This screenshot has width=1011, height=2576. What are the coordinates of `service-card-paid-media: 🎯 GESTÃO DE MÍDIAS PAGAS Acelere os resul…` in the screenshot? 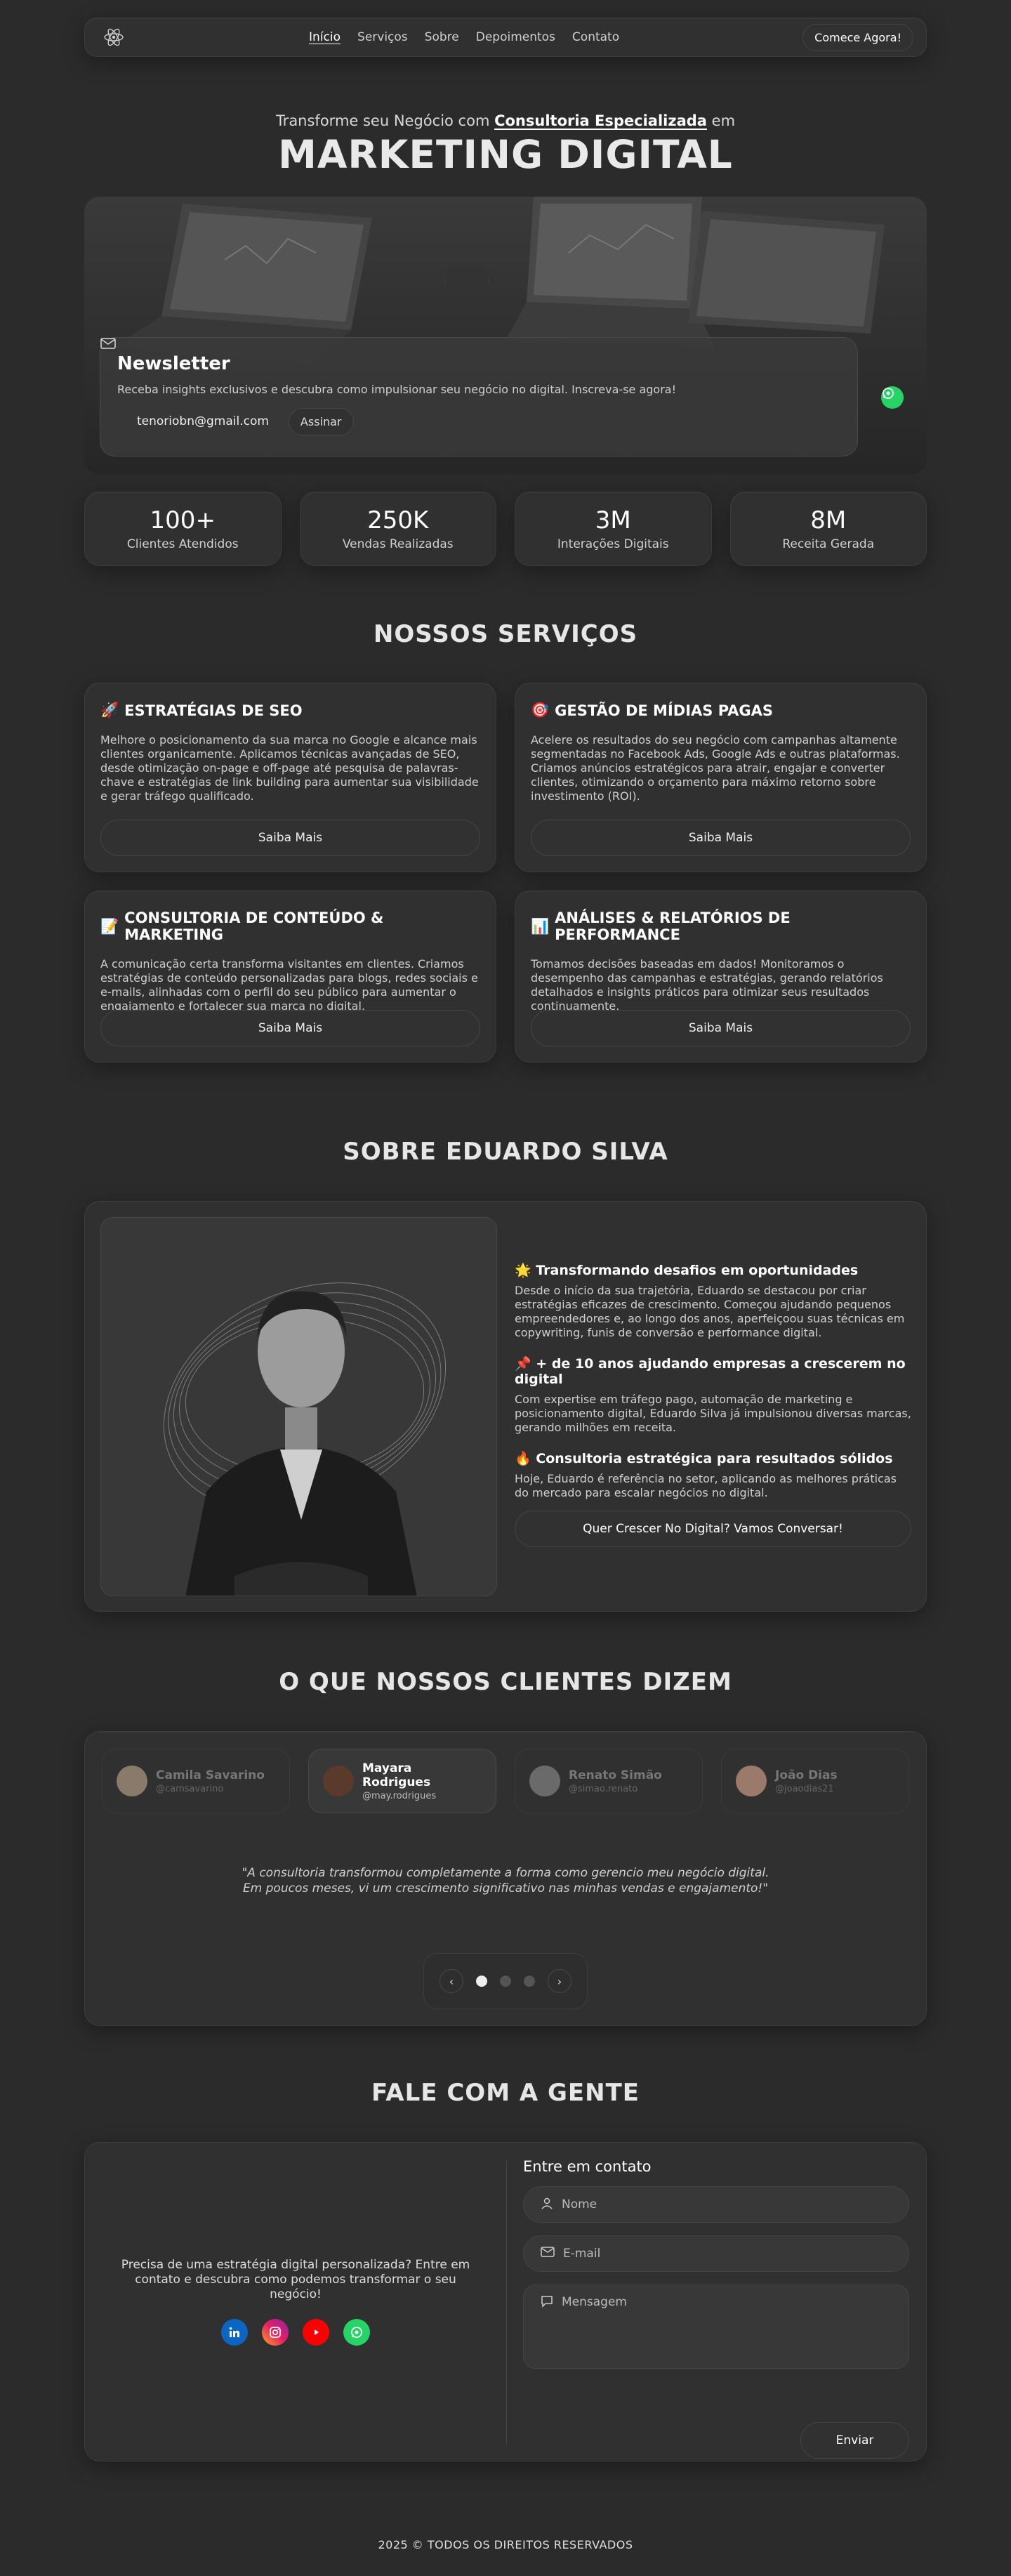 It's located at (721, 777).